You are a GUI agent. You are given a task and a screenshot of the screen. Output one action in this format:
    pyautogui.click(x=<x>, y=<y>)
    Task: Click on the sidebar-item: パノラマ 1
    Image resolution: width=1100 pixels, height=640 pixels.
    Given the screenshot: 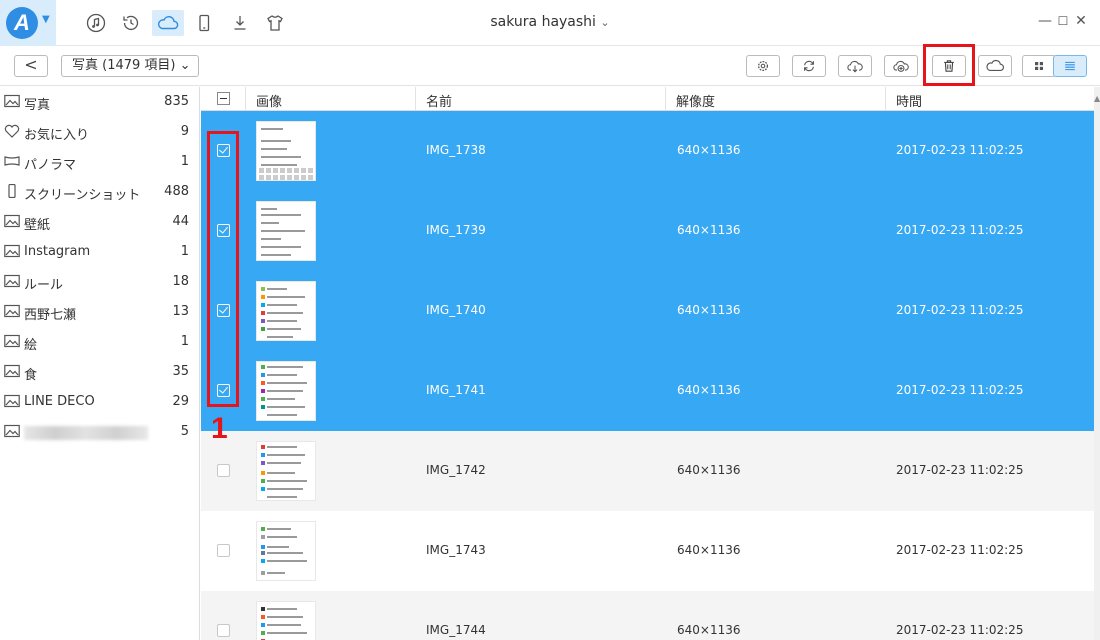 What is the action you would take?
    pyautogui.click(x=99, y=162)
    